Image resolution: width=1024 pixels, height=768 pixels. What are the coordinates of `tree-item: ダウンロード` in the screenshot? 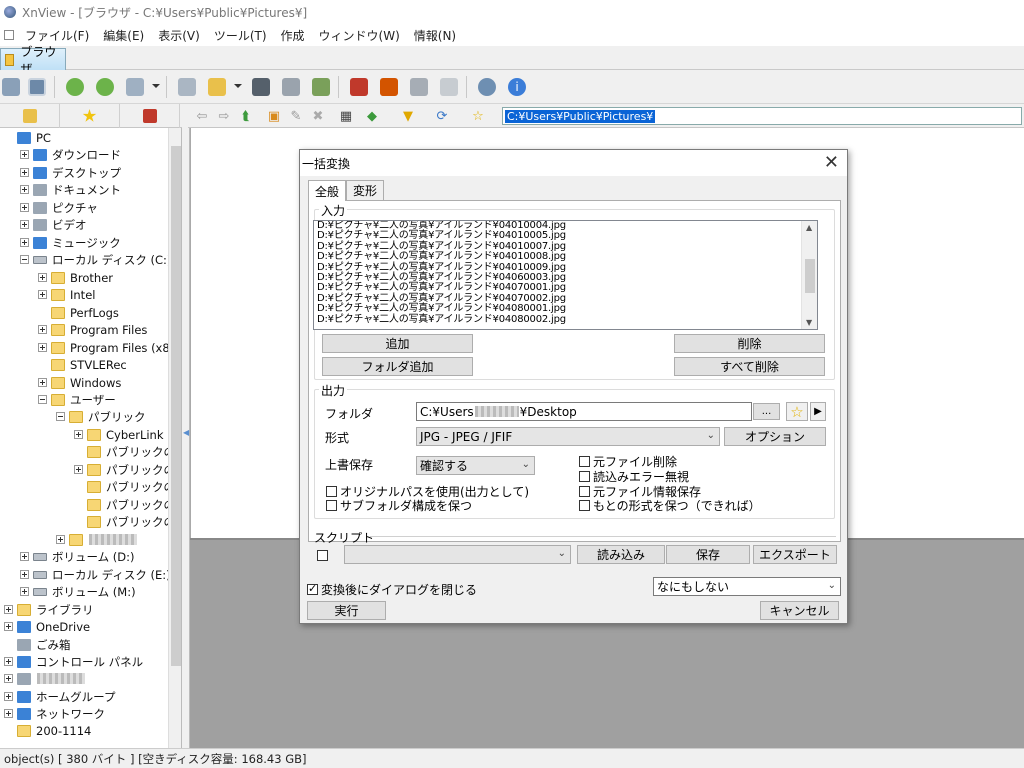 It's located at (70, 154).